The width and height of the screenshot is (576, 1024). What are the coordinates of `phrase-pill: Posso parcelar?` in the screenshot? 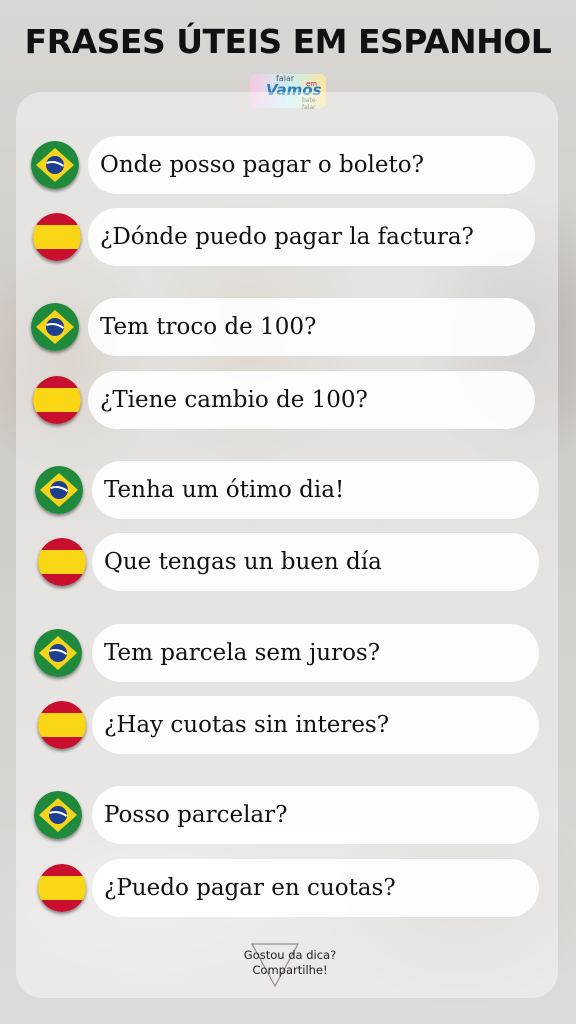 It's located at (315, 815).